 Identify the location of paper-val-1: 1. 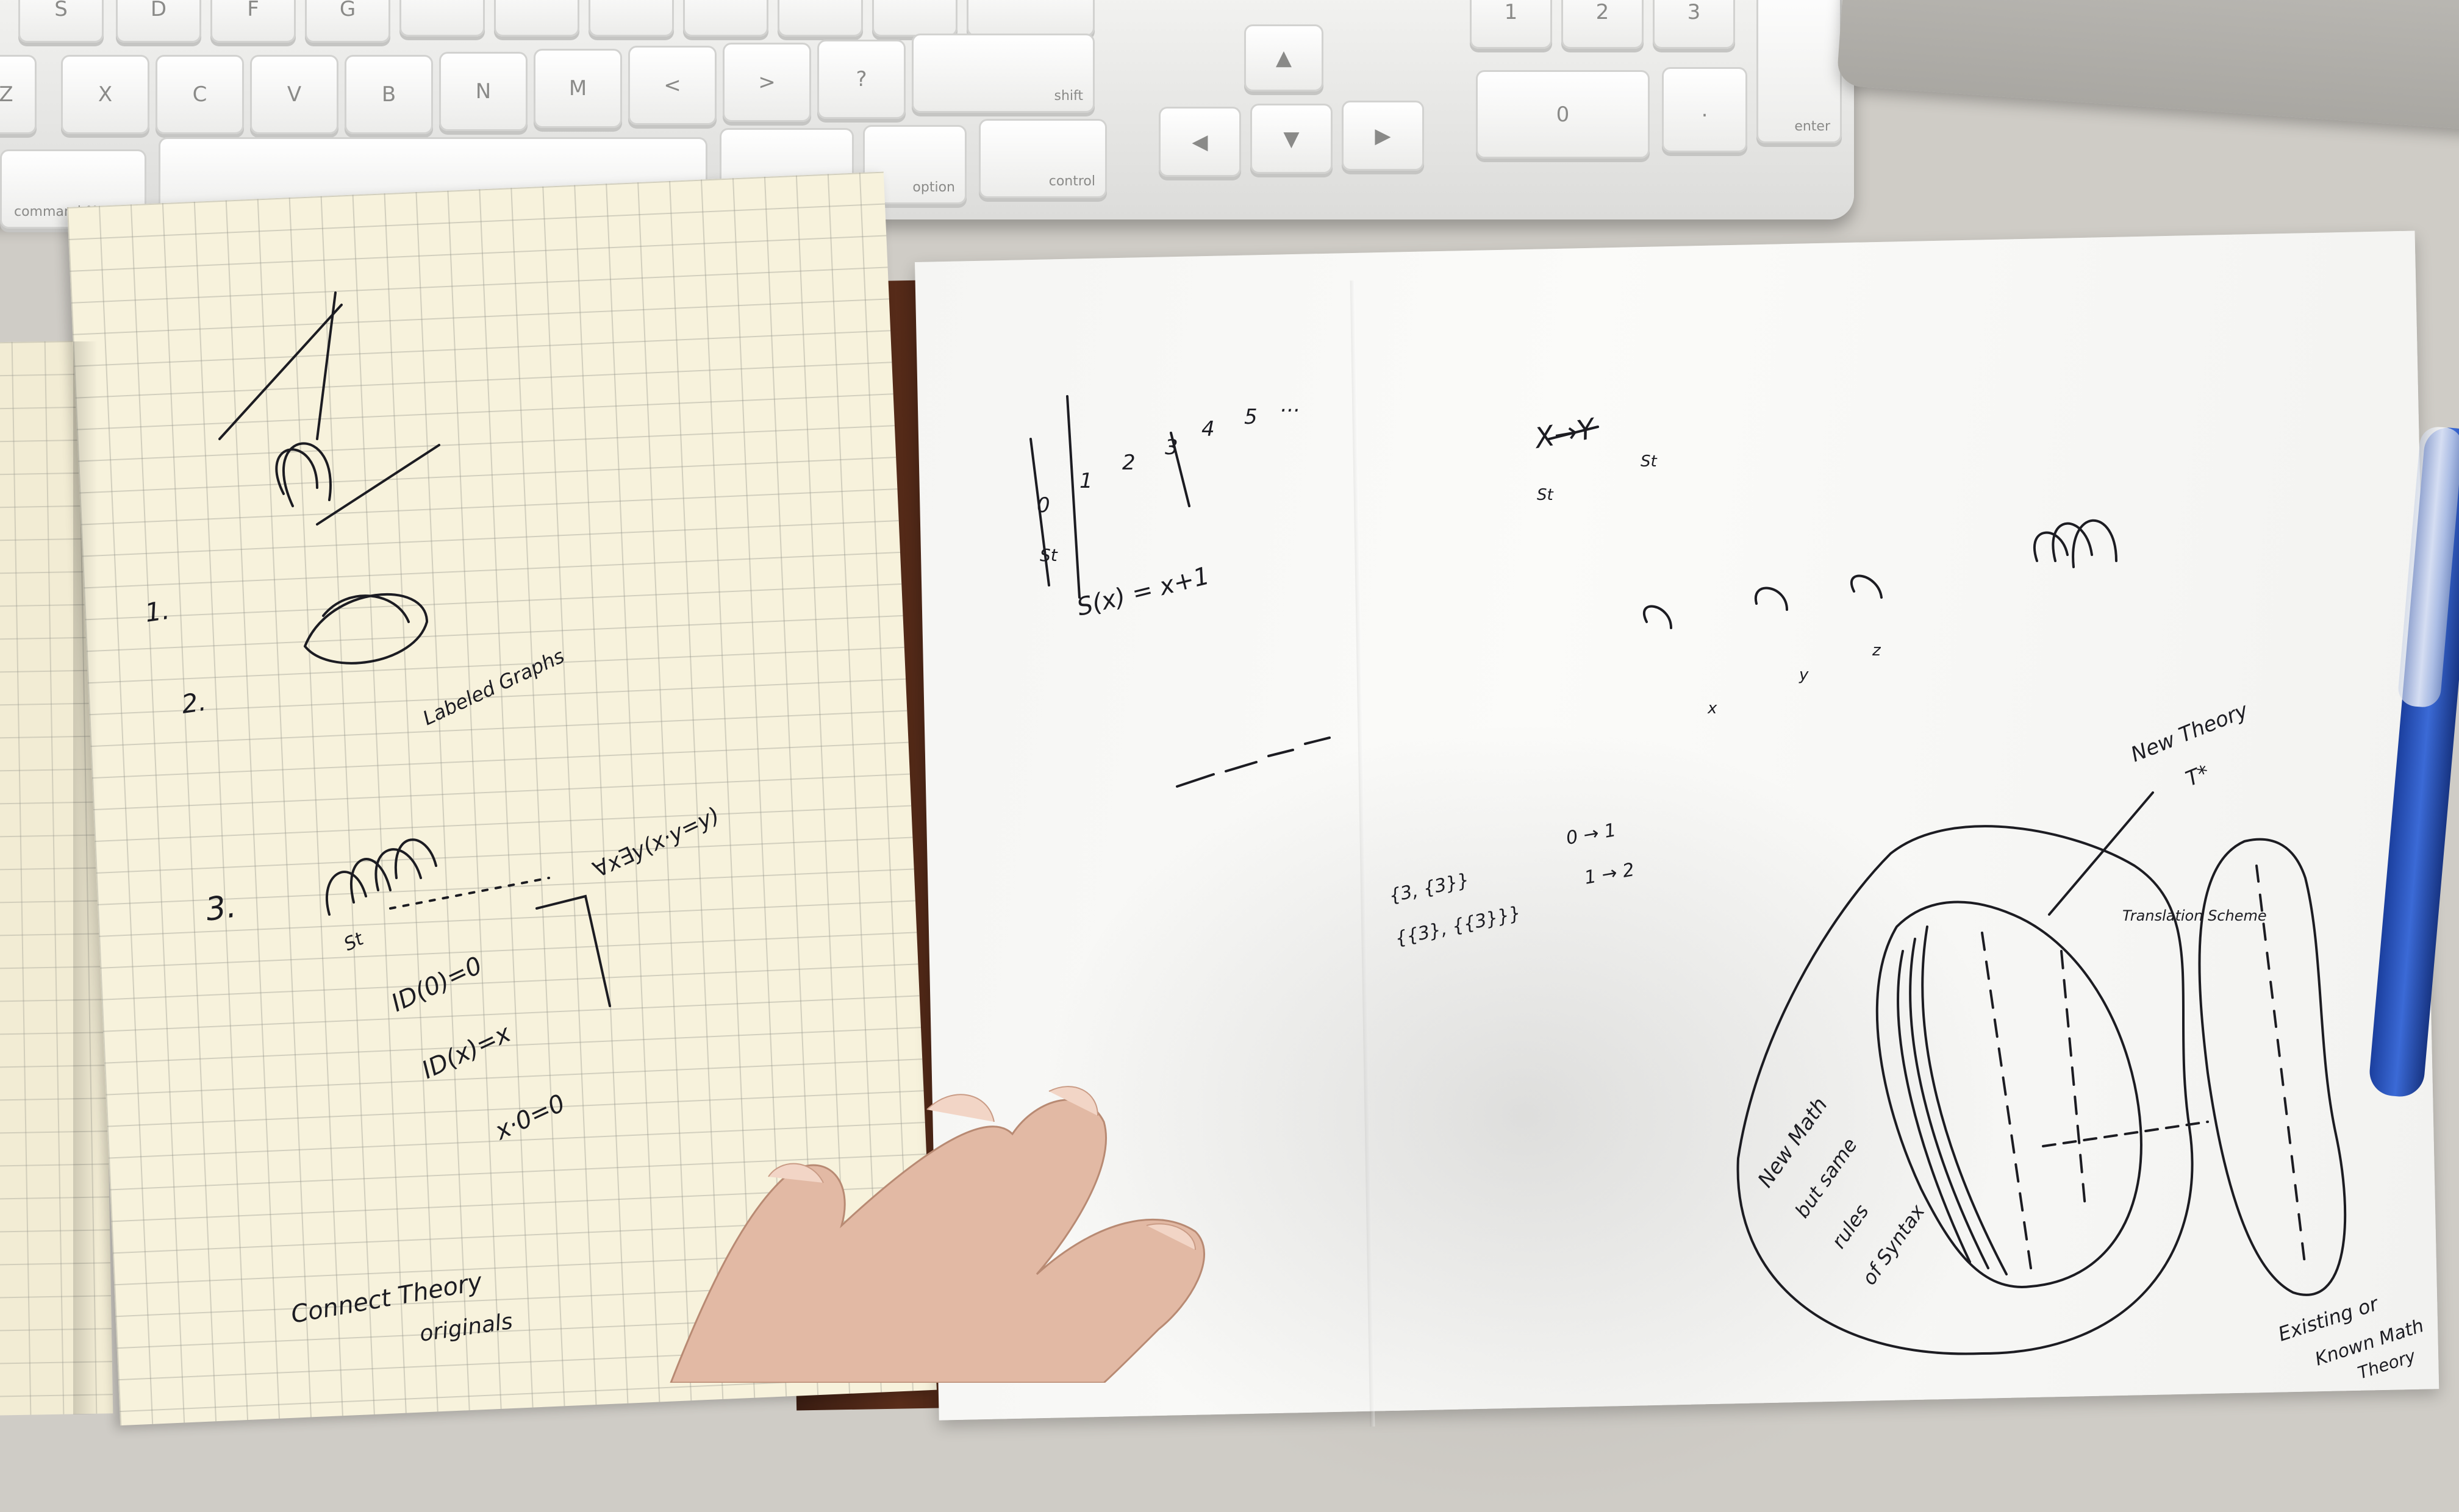
(1086, 481).